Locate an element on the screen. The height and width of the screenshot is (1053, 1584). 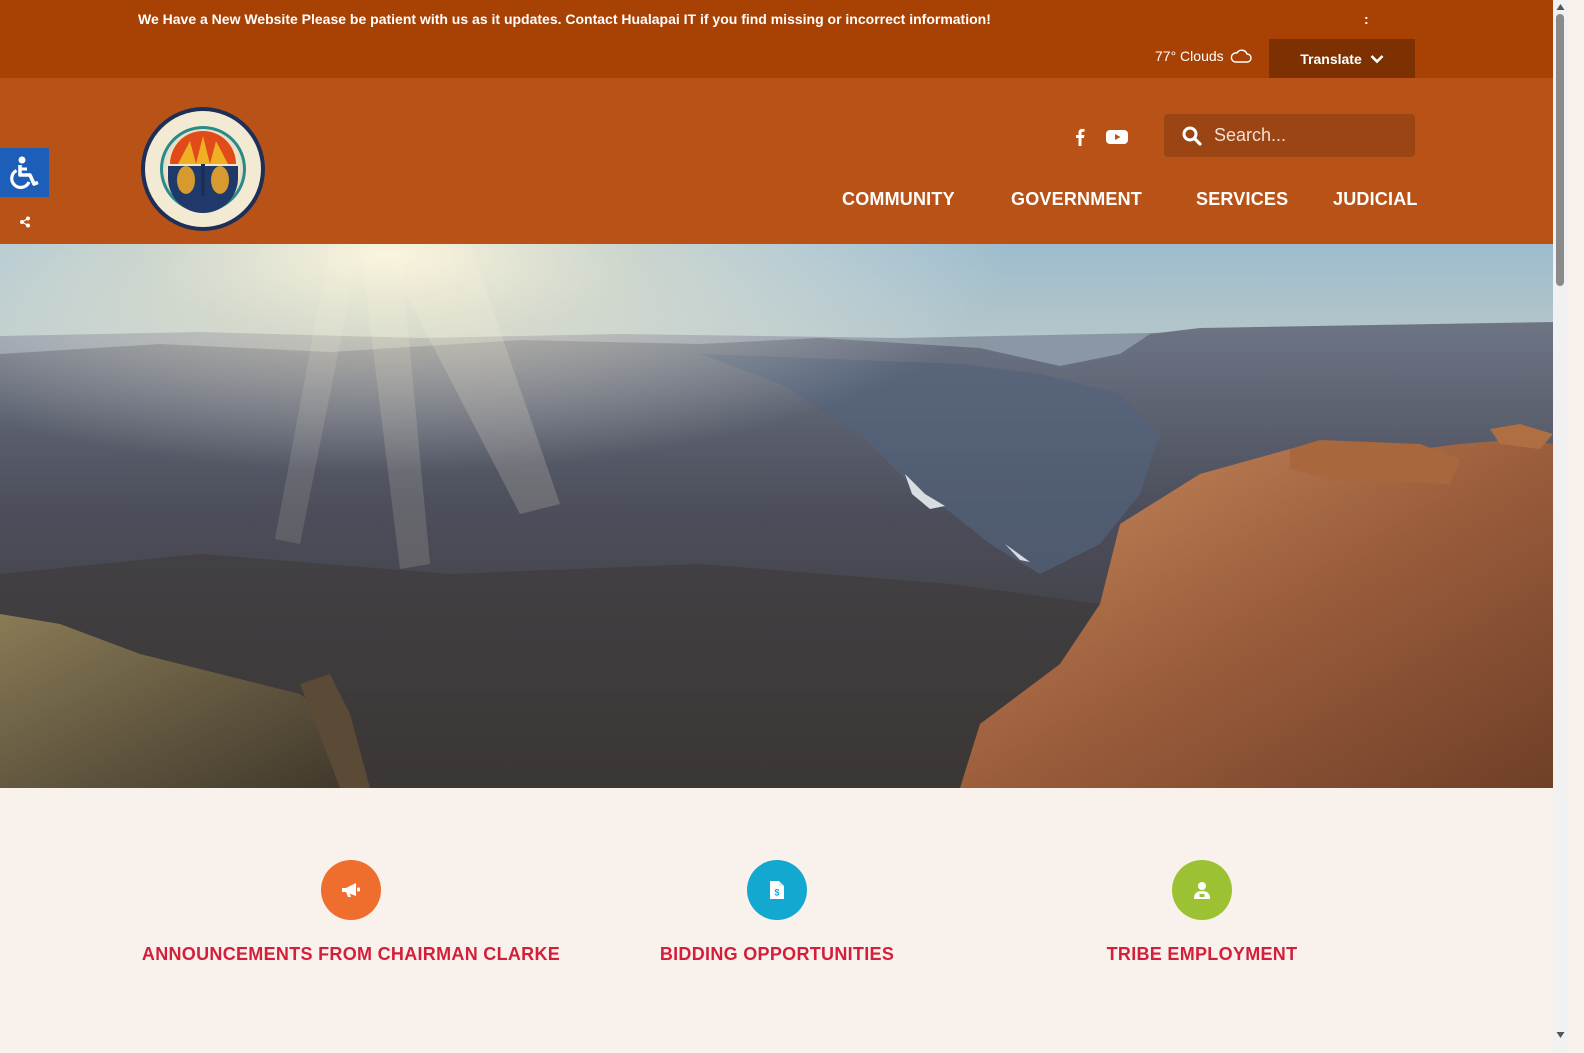
nav-community: COMMUNITY is located at coordinates (898, 199).